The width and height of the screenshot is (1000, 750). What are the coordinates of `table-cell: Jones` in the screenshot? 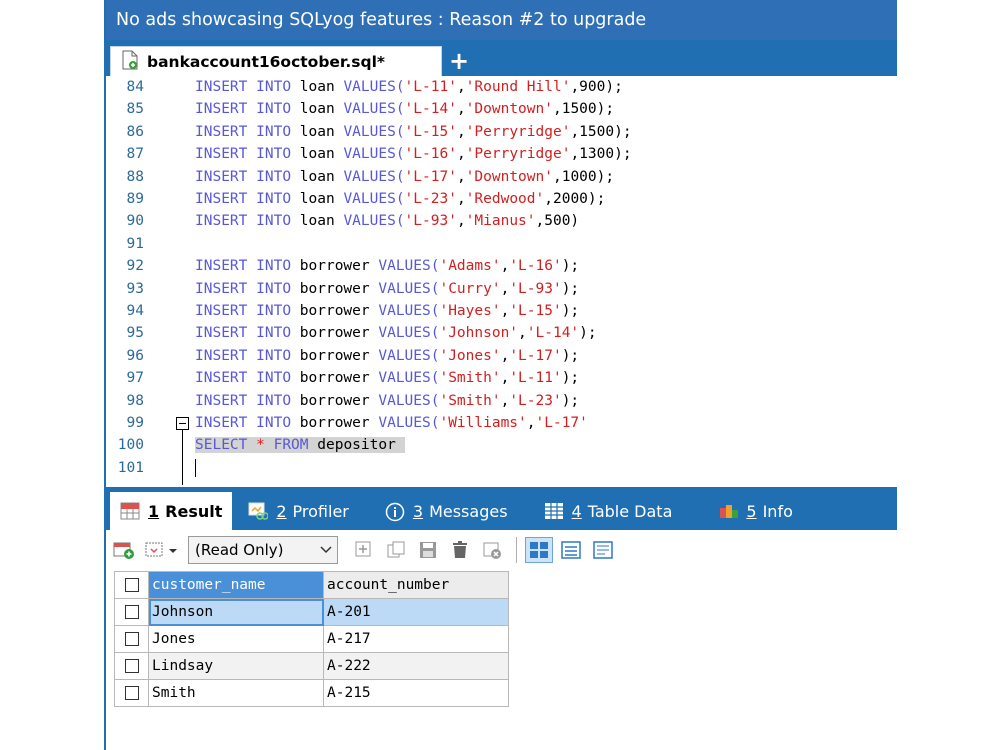 It's located at (236, 639).